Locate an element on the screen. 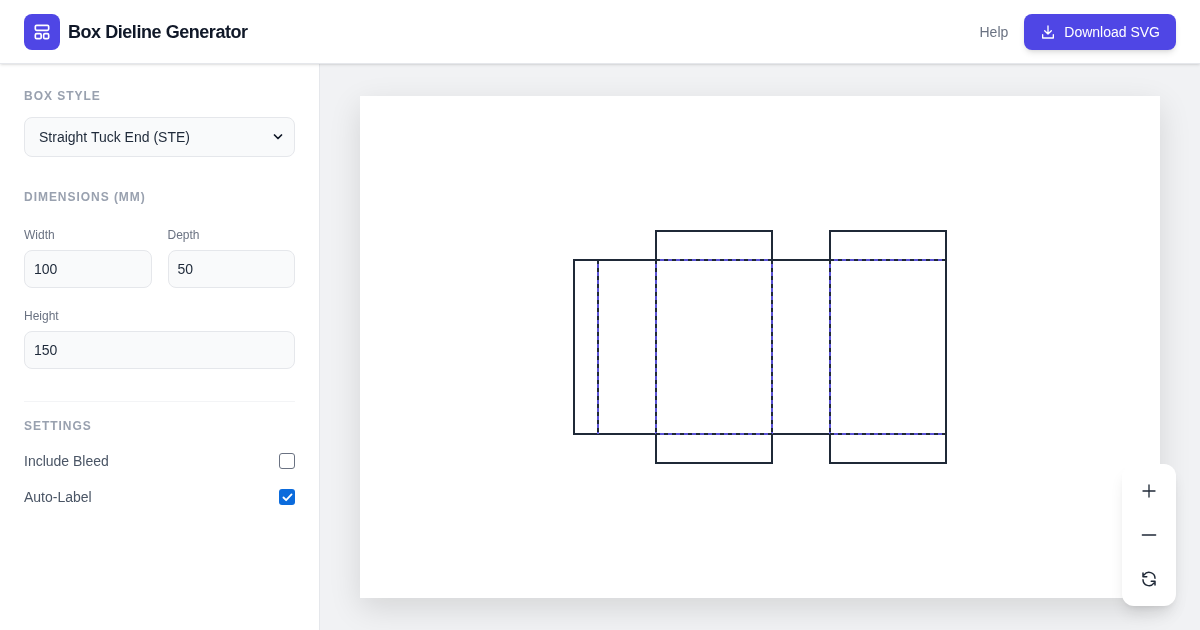  download-icon is located at coordinates (1048, 31).